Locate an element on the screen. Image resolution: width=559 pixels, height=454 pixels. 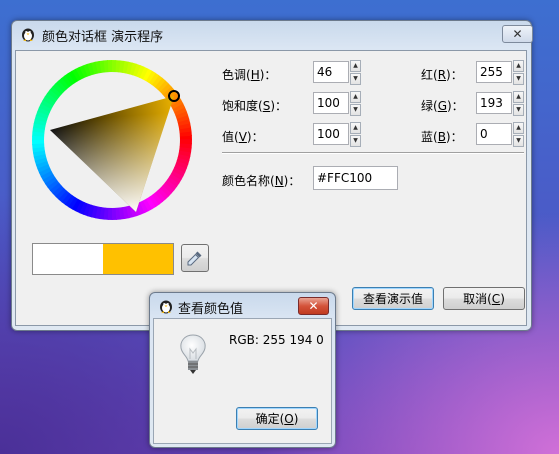
green-label: 绿(G)： is located at coordinates (442, 106).